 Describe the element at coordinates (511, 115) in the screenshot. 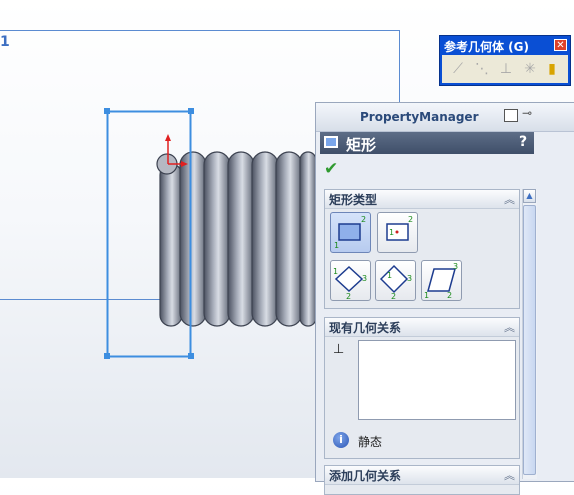

I see `expand-icon` at that location.